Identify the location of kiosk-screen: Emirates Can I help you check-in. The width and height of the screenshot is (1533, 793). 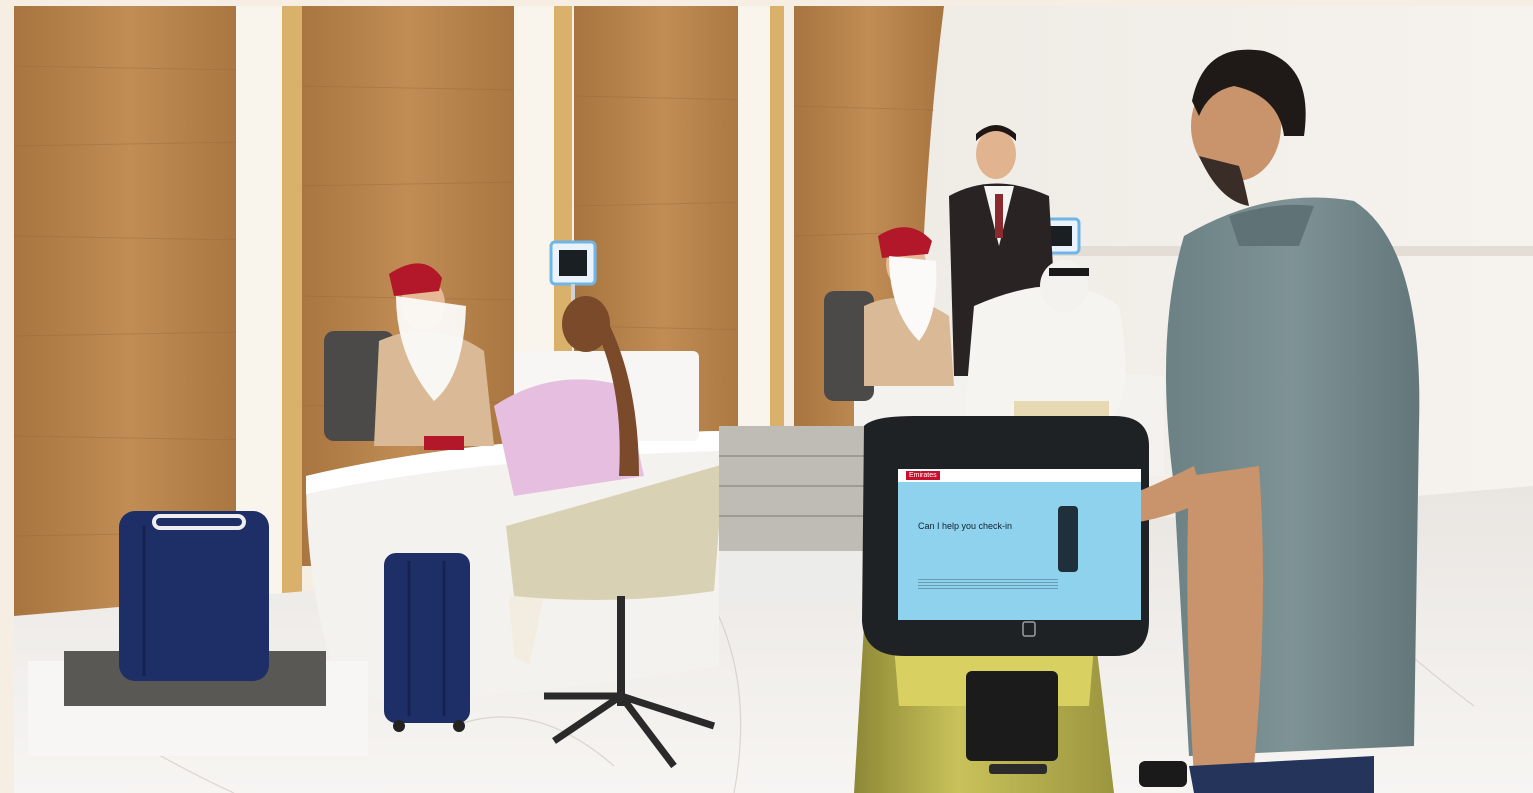
(1019, 544).